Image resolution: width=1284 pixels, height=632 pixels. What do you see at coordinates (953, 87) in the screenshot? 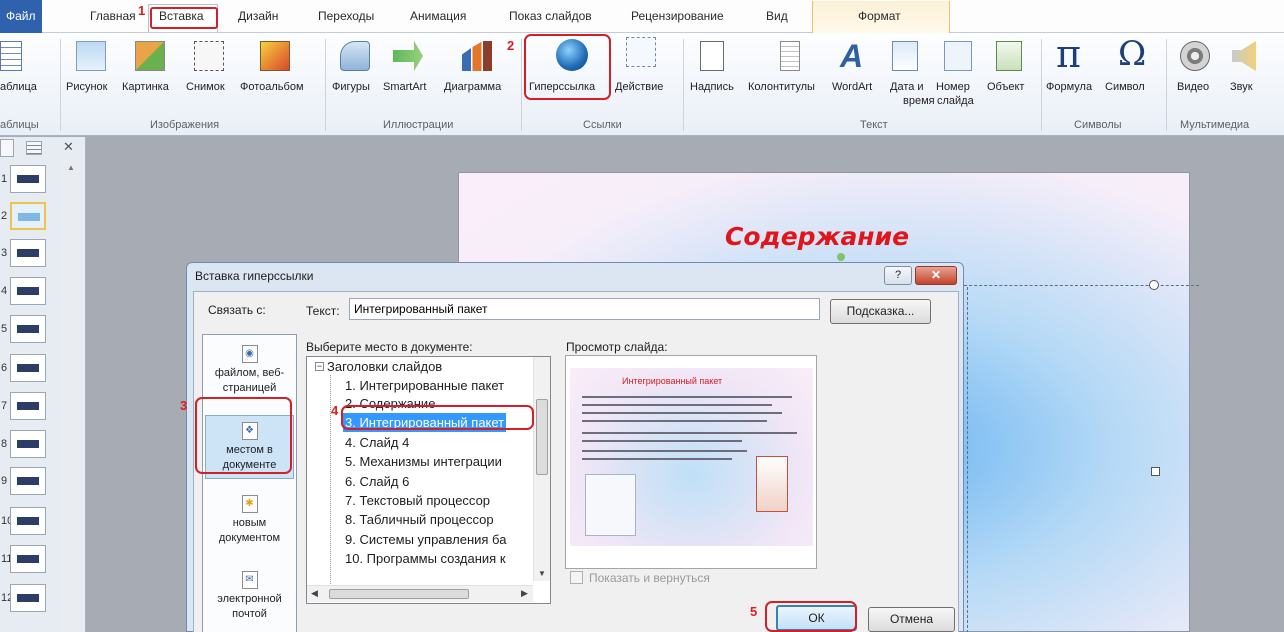
I see `slide-number-button: Номер` at bounding box center [953, 87].